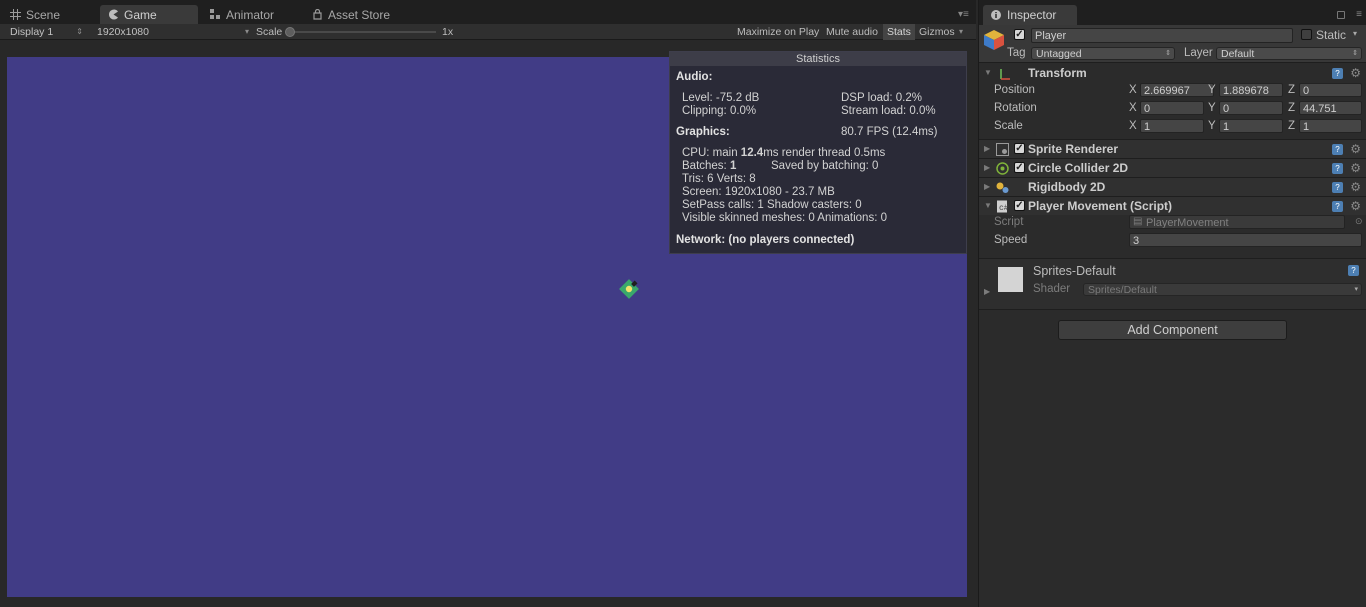 This screenshot has height=607, width=1366. I want to click on tag-dropdown: Untagged ⇕, so click(1103, 53).